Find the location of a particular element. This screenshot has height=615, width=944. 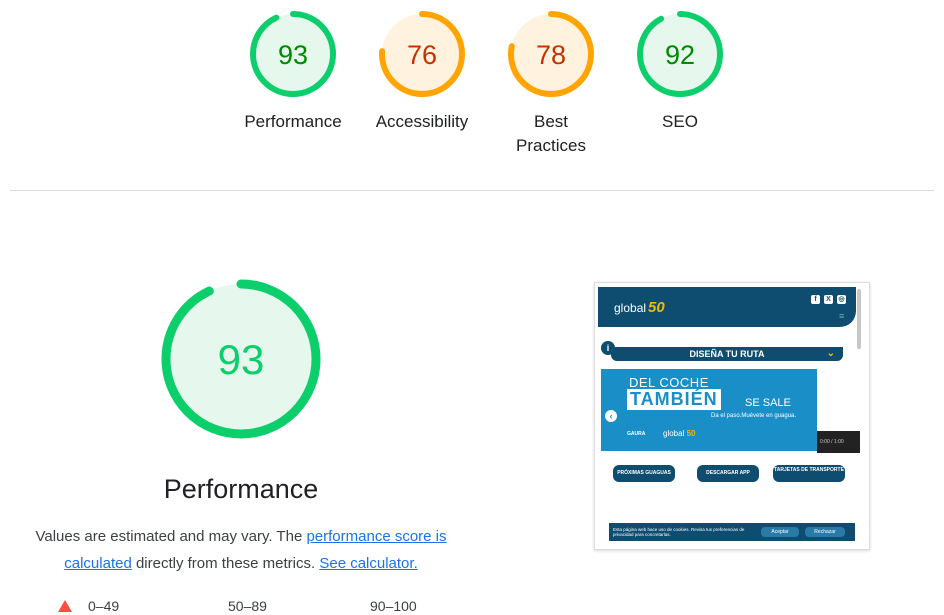

video-time: 0:00 / 1:00 is located at coordinates (832, 442).